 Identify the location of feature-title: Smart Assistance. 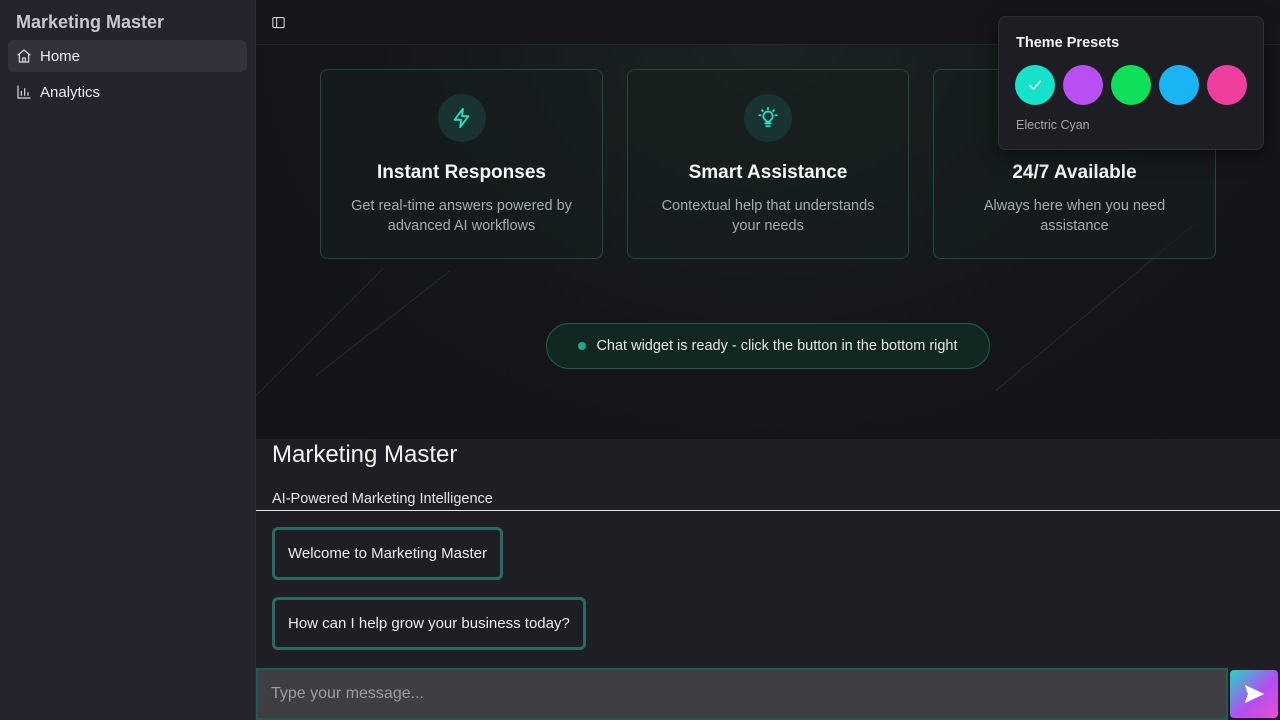
(768, 172).